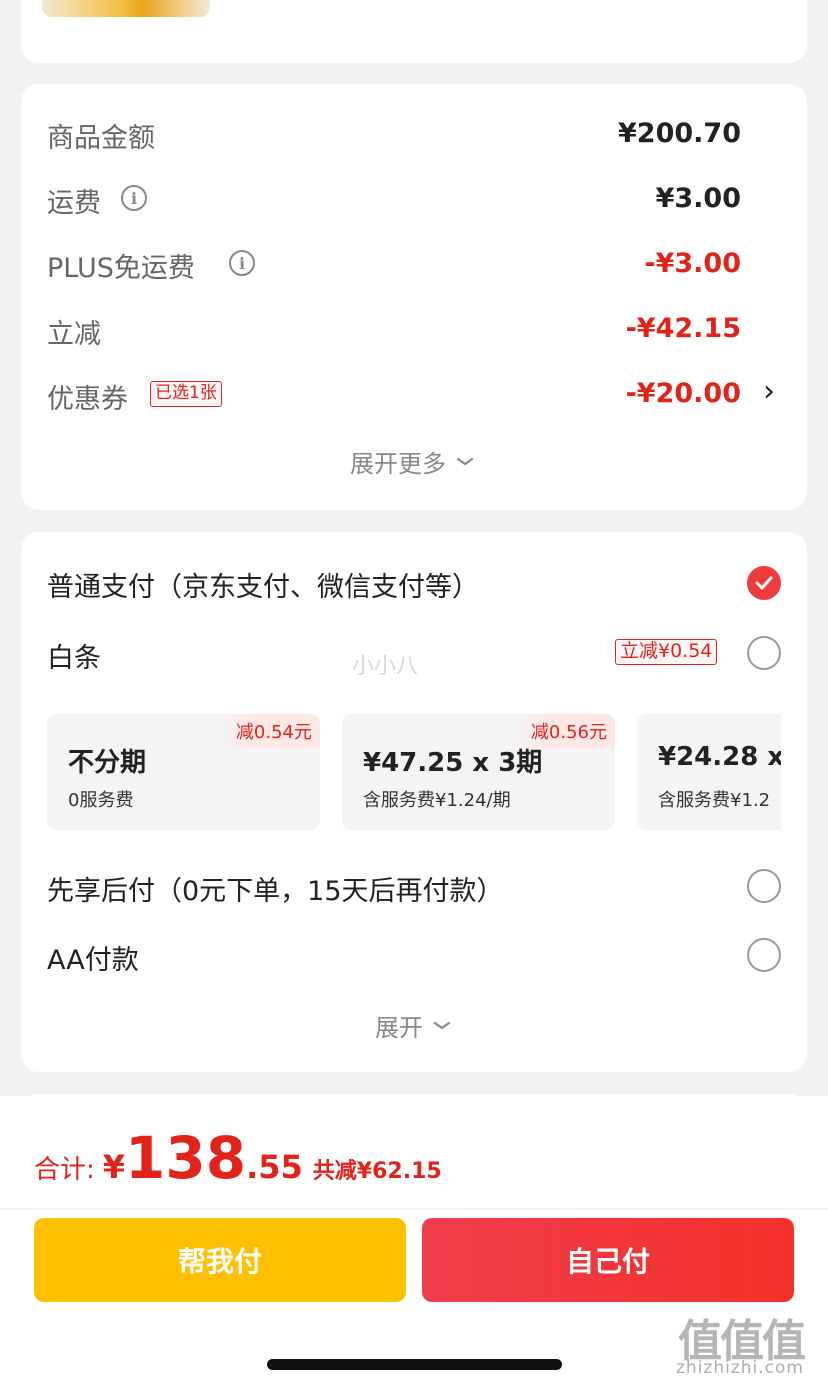 This screenshot has width=828, height=1388. I want to click on expand-more-button: 展开更多, so click(412, 461).